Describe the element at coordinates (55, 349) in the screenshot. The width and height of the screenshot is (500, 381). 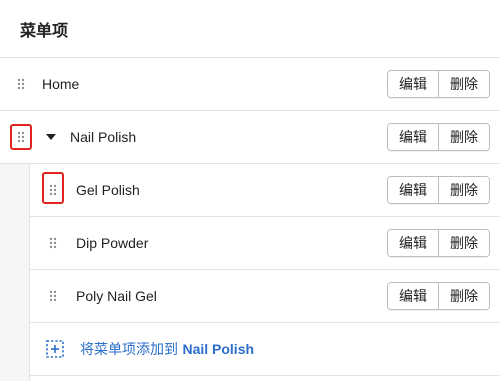
I see `add-icon` at that location.